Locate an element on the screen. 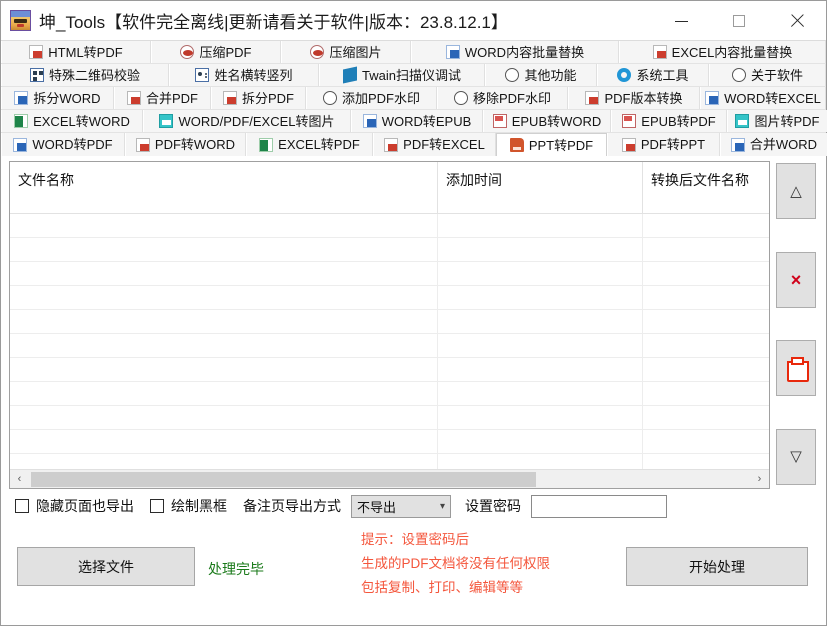  tab-excel-pdf: EXCEL转PDF is located at coordinates (309, 144).